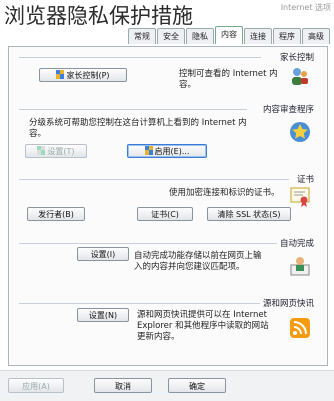 The image size is (334, 401). I want to click on feeds-desc-line3: 更新内容。, so click(158, 337).